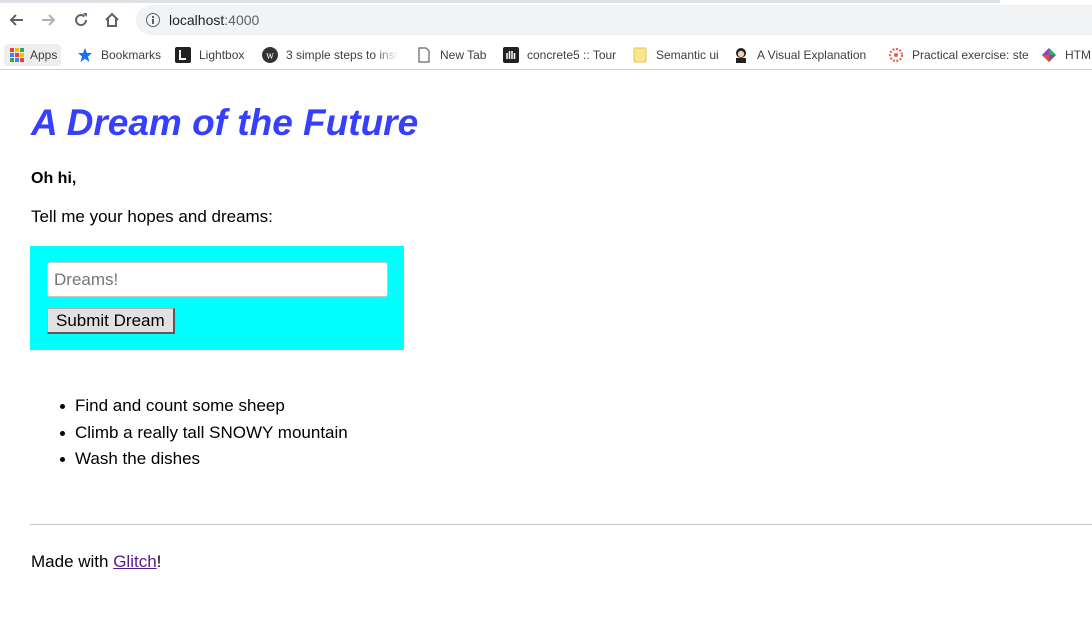 The image size is (1092, 631). I want to click on prompt-text: Tell me your hopes and dreams:, so click(152, 216).